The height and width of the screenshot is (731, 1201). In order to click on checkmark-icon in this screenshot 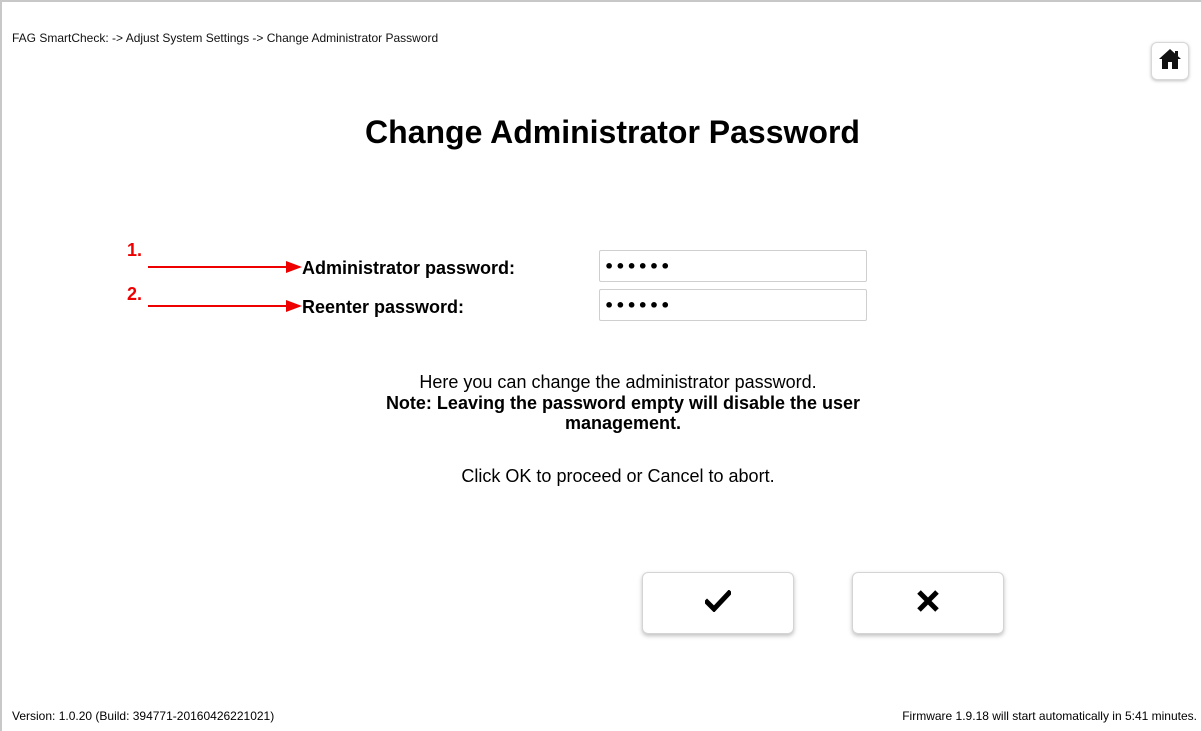, I will do `click(718, 602)`.